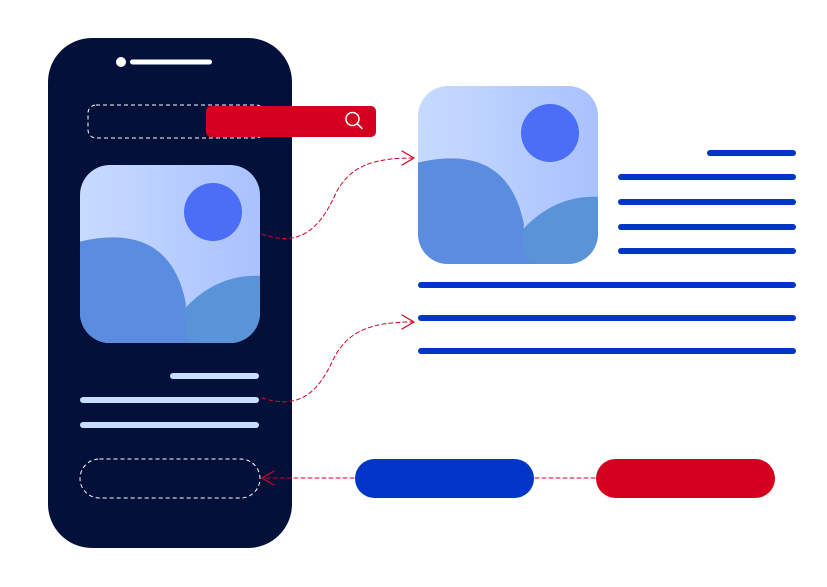 Image resolution: width=827 pixels, height=587 pixels. I want to click on desktop-text-line-short, so click(751, 153).